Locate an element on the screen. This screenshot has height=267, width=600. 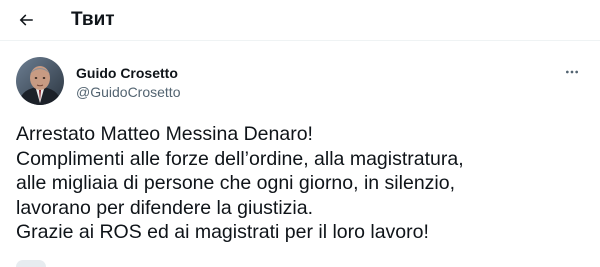
avatar is located at coordinates (40, 81).